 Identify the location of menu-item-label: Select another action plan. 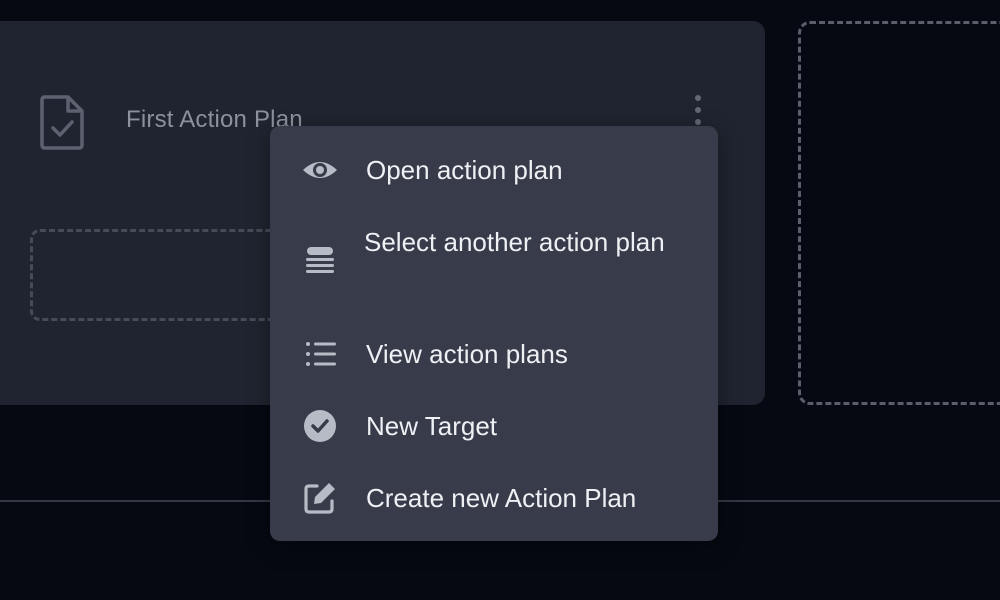
(514, 242).